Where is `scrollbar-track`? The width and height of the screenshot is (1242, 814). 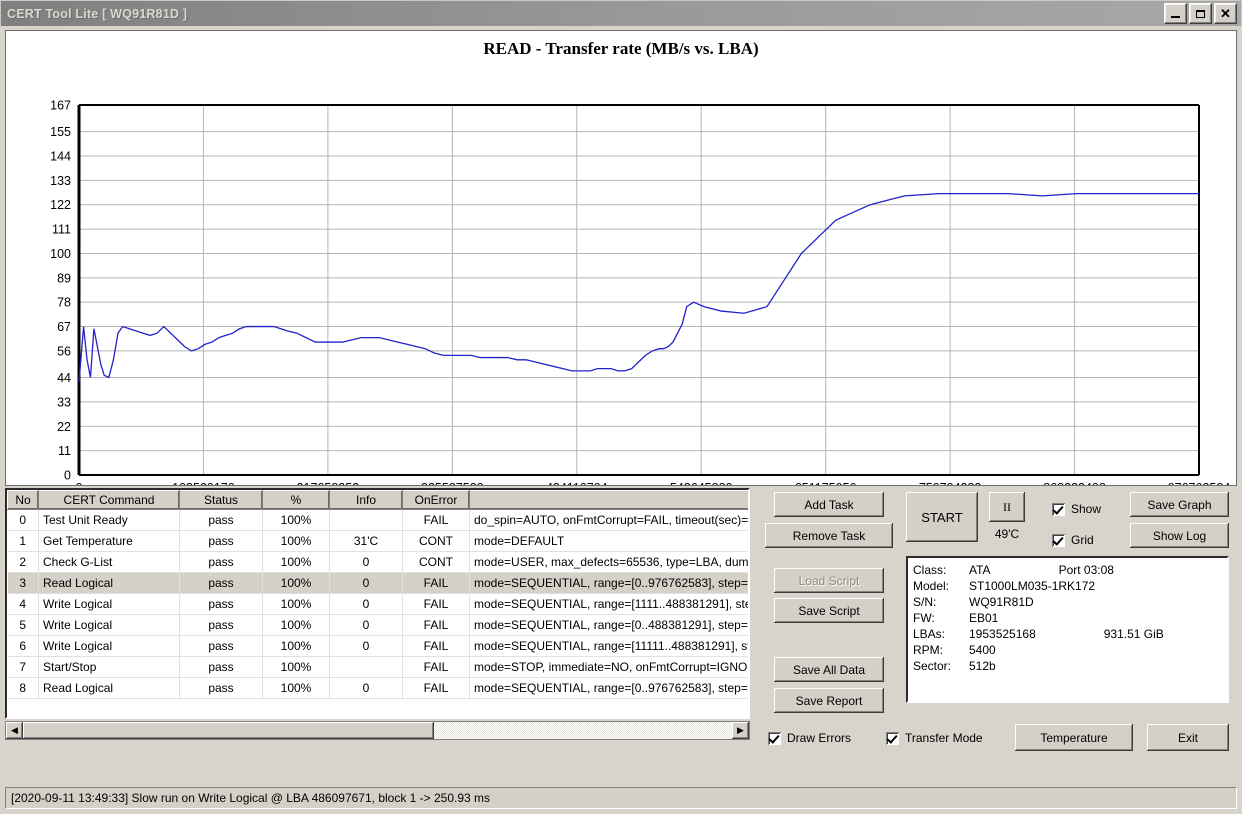
scrollbar-track is located at coordinates (377, 730).